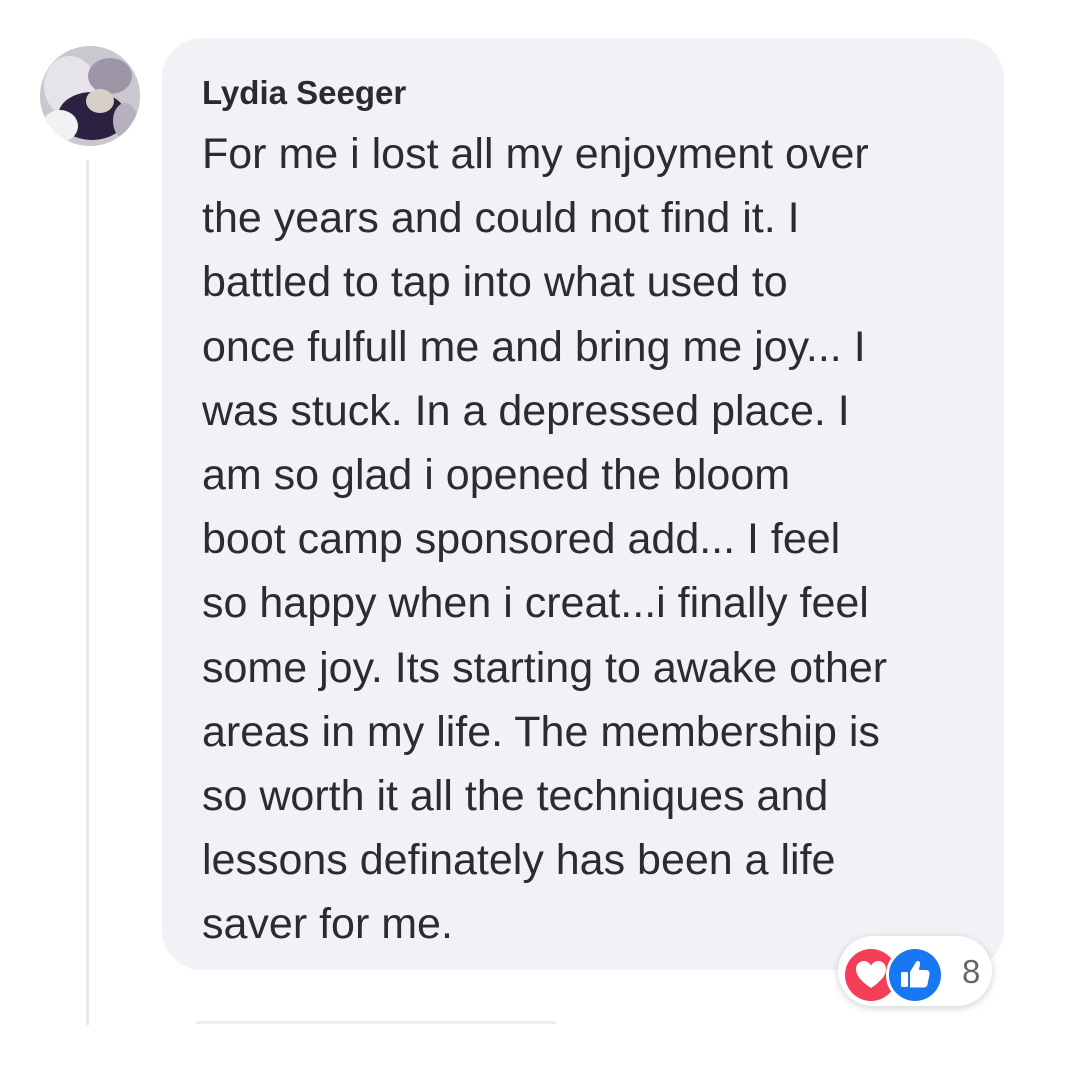 This screenshot has height=1080, width=1080. I want to click on actions-row-placeholder, so click(376, 1022).